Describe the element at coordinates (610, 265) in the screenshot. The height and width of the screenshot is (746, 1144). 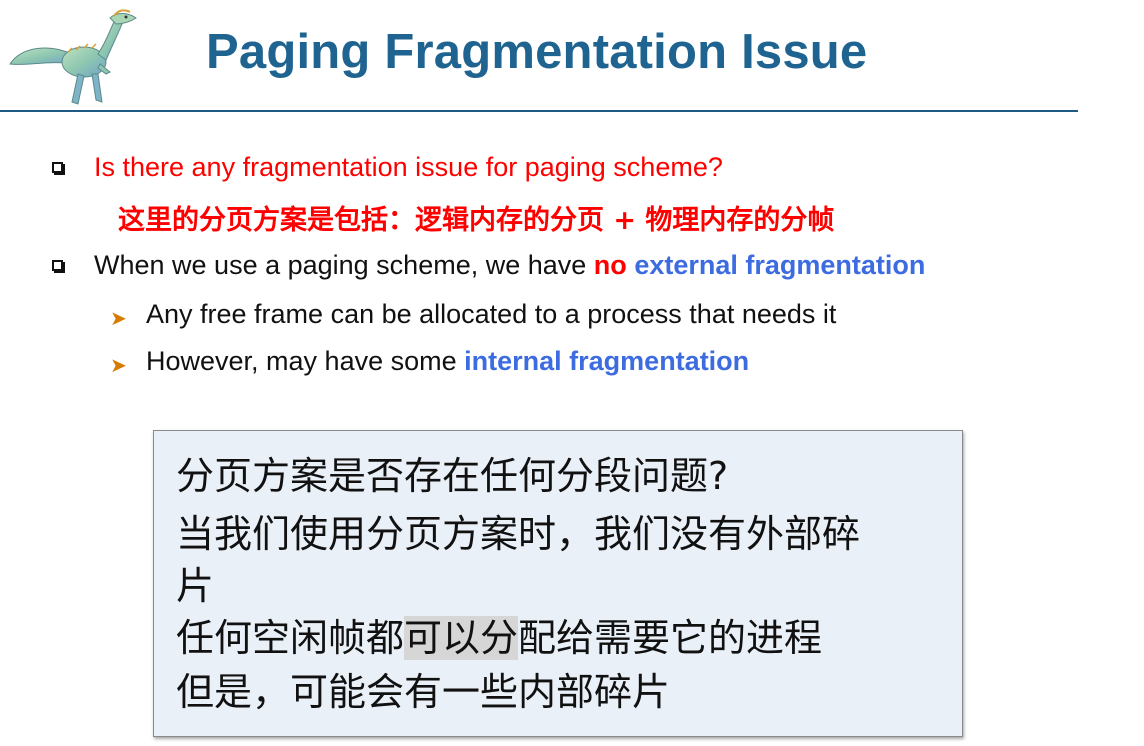
I see `emphasis-no: no` at that location.